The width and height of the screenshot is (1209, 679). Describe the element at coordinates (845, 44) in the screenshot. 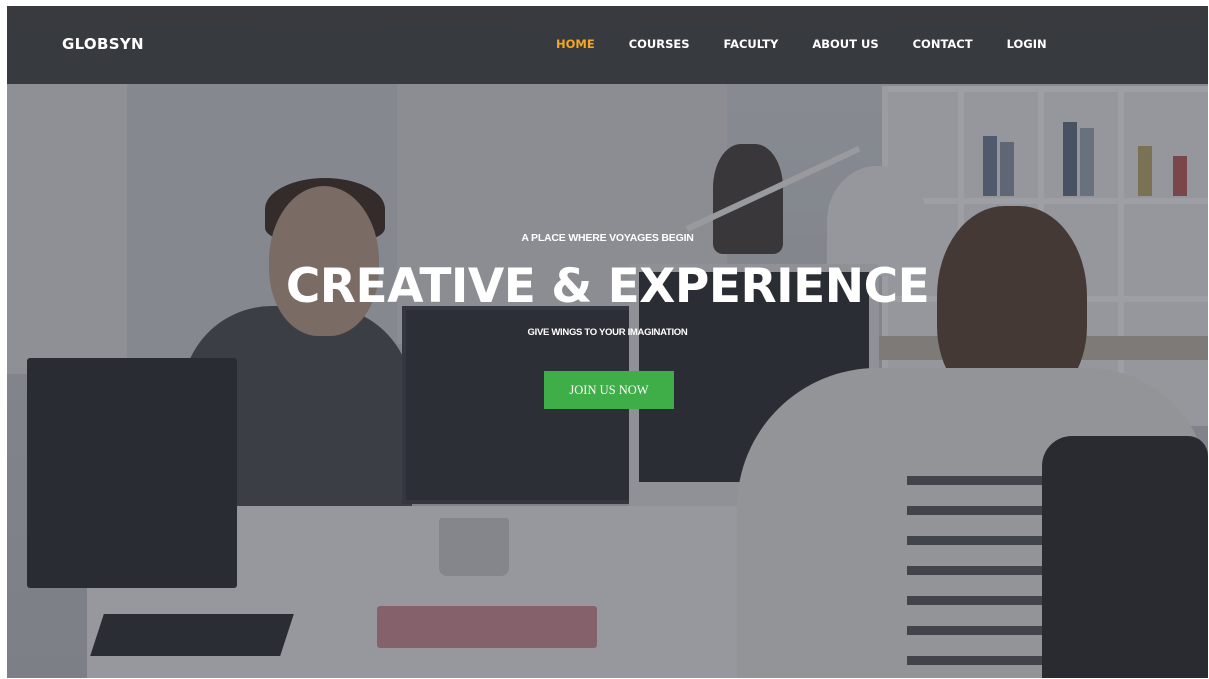

I see `nav-about-us: ABOUT US` at that location.